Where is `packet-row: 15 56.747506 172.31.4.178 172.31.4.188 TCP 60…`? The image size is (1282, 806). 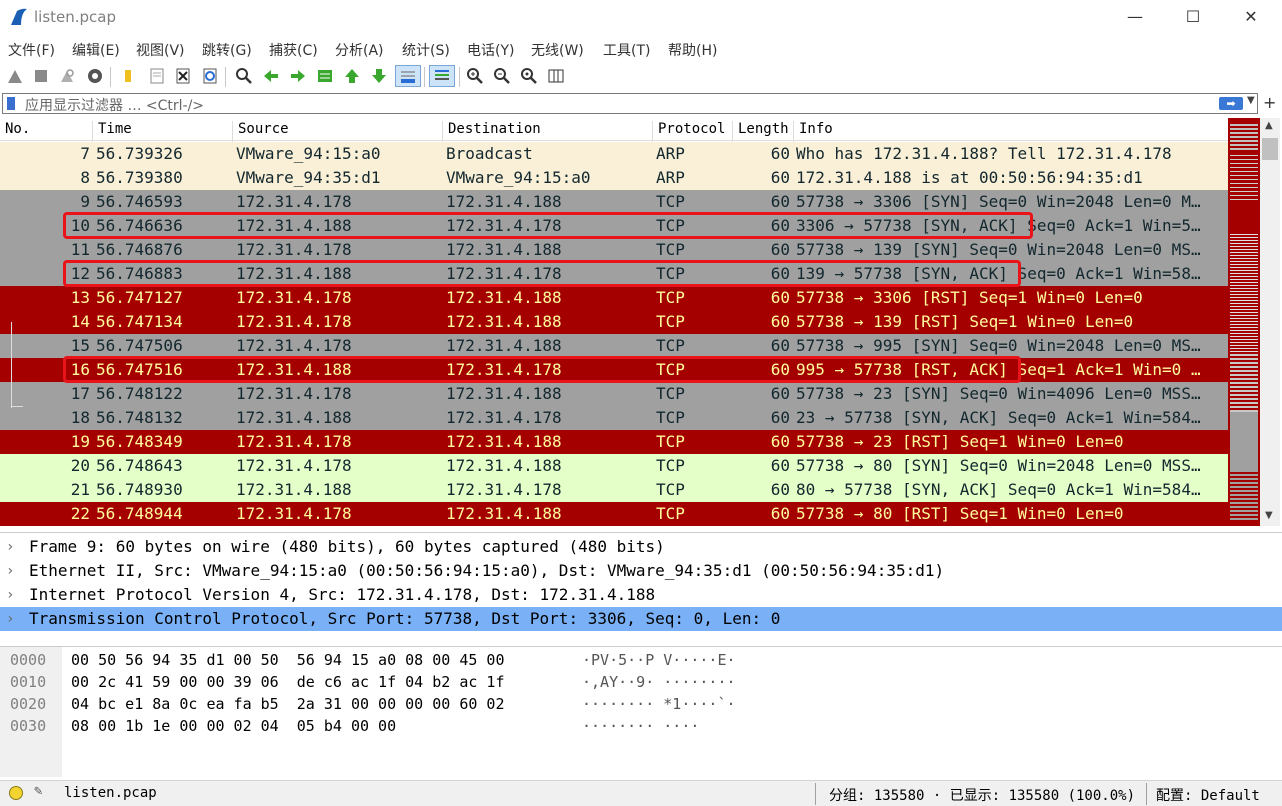
packet-row: 15 56.747506 172.31.4.178 172.31.4.188 TCP 60… is located at coordinates (614, 346).